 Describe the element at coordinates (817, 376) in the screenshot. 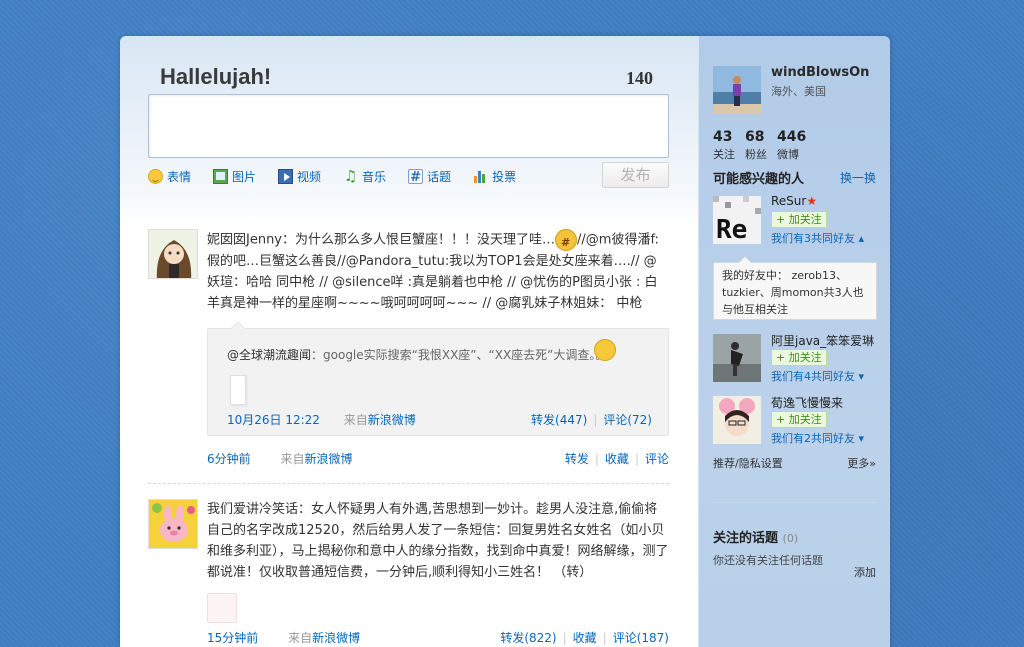

I see `mutual-friends-link: 我们有4共同好友 ▾` at that location.